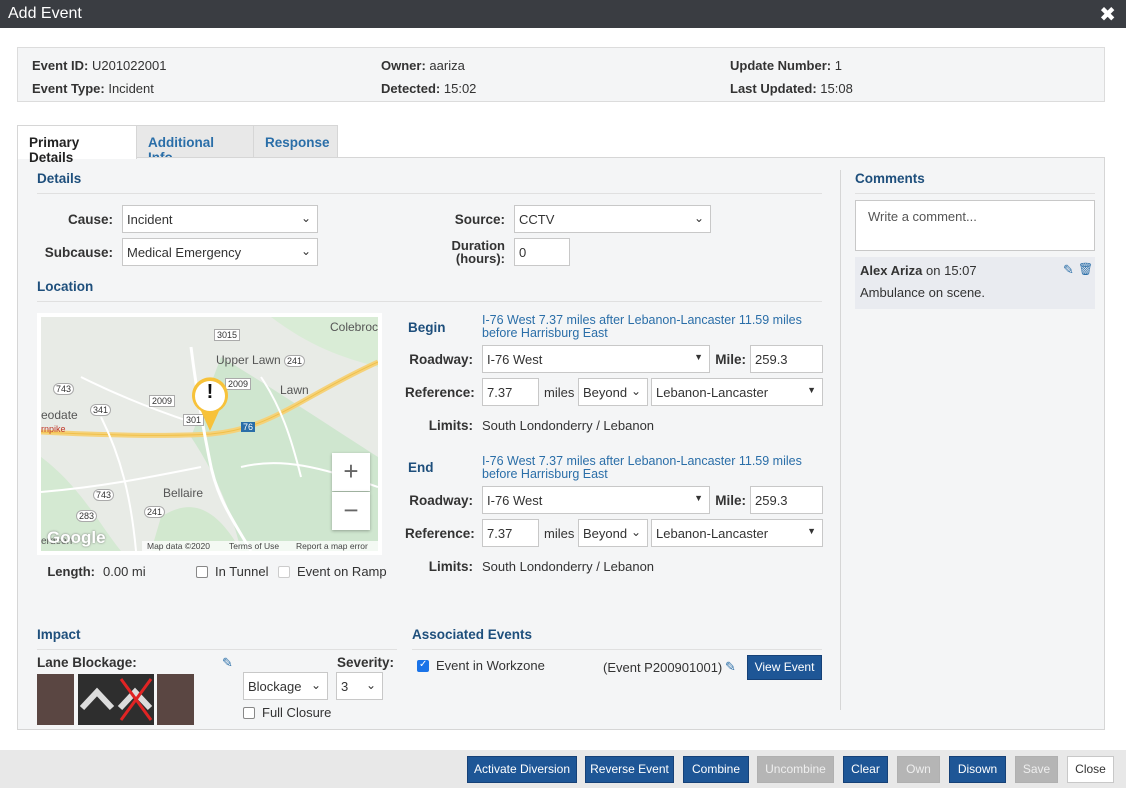 Image resolution: width=1126 pixels, height=788 pixels. What do you see at coordinates (1090, 769) in the screenshot?
I see `close-button: Close` at bounding box center [1090, 769].